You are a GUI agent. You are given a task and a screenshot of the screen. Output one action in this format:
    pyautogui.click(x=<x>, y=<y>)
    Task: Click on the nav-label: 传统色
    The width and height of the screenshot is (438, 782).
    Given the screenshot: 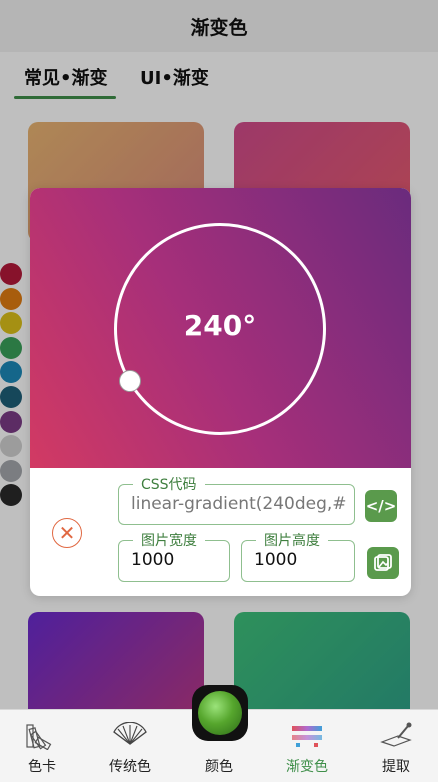 What is the action you would take?
    pyautogui.click(x=130, y=767)
    